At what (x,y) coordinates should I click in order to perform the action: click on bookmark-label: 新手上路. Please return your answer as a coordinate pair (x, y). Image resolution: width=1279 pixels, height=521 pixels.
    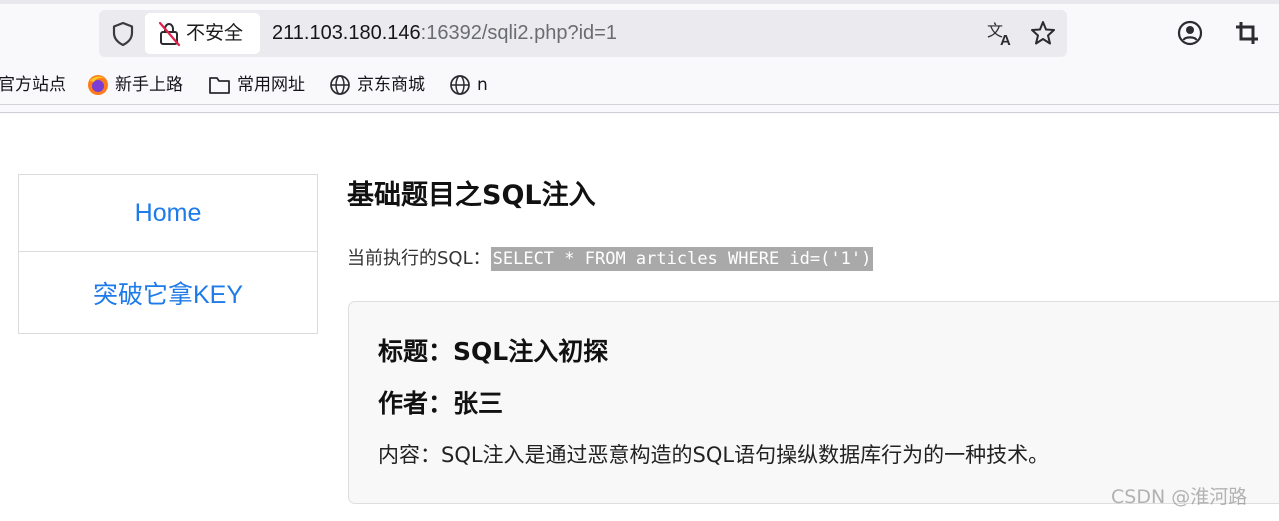
    Looking at the image, I should click on (149, 85).